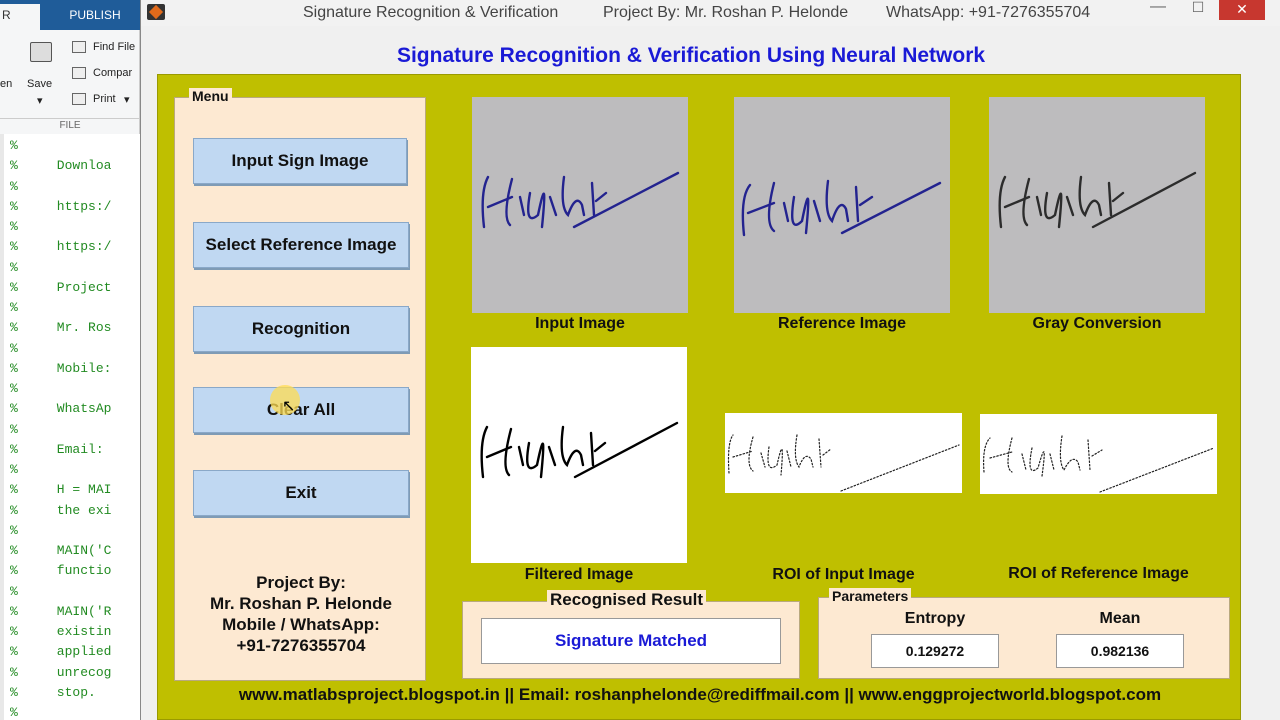 This screenshot has width=1280, height=720. What do you see at coordinates (114, 47) in the screenshot?
I see `find-files-button: Find File` at bounding box center [114, 47].